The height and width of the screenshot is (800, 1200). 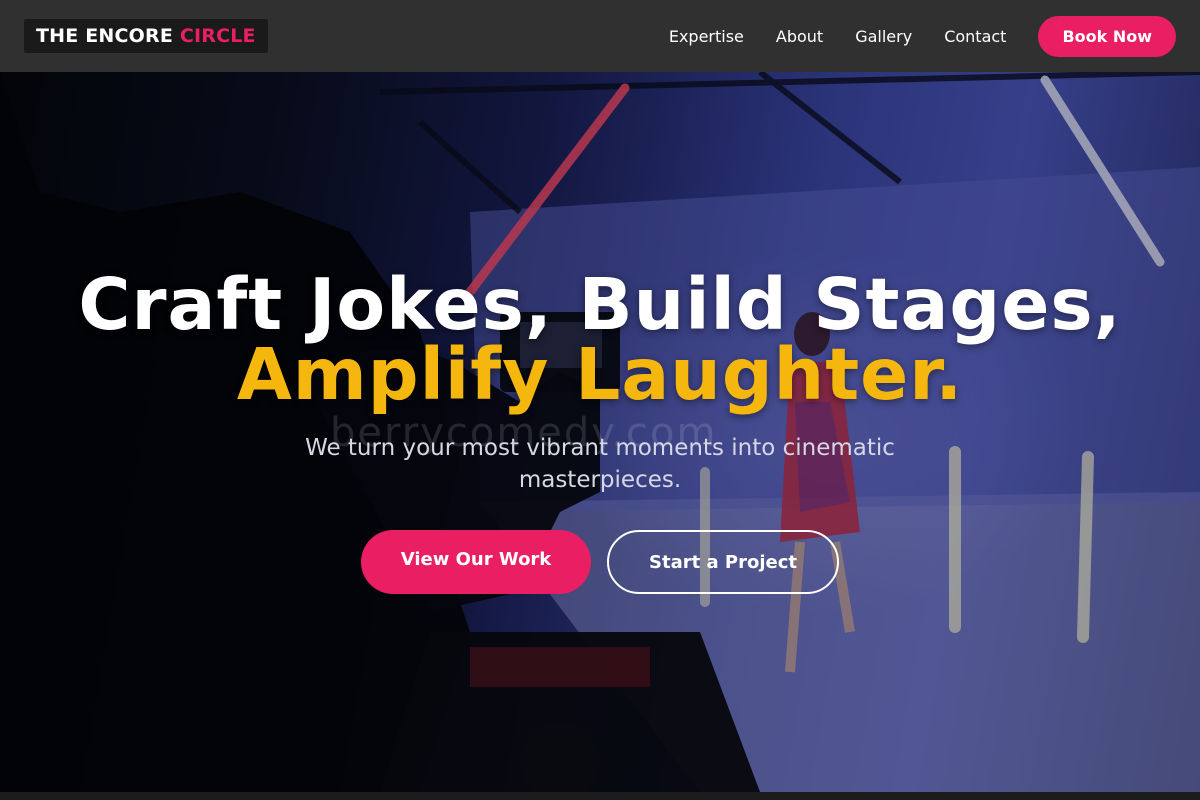 I want to click on logo-text-accent: CIRCLE, so click(x=217, y=36).